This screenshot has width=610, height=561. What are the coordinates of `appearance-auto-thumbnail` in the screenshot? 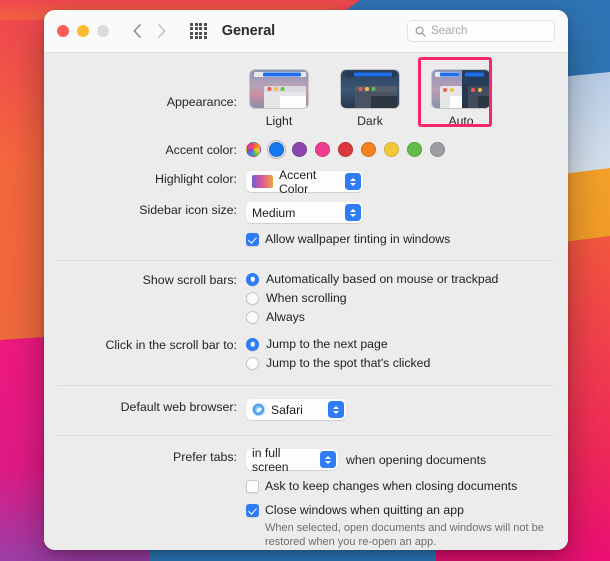 It's located at (461, 89).